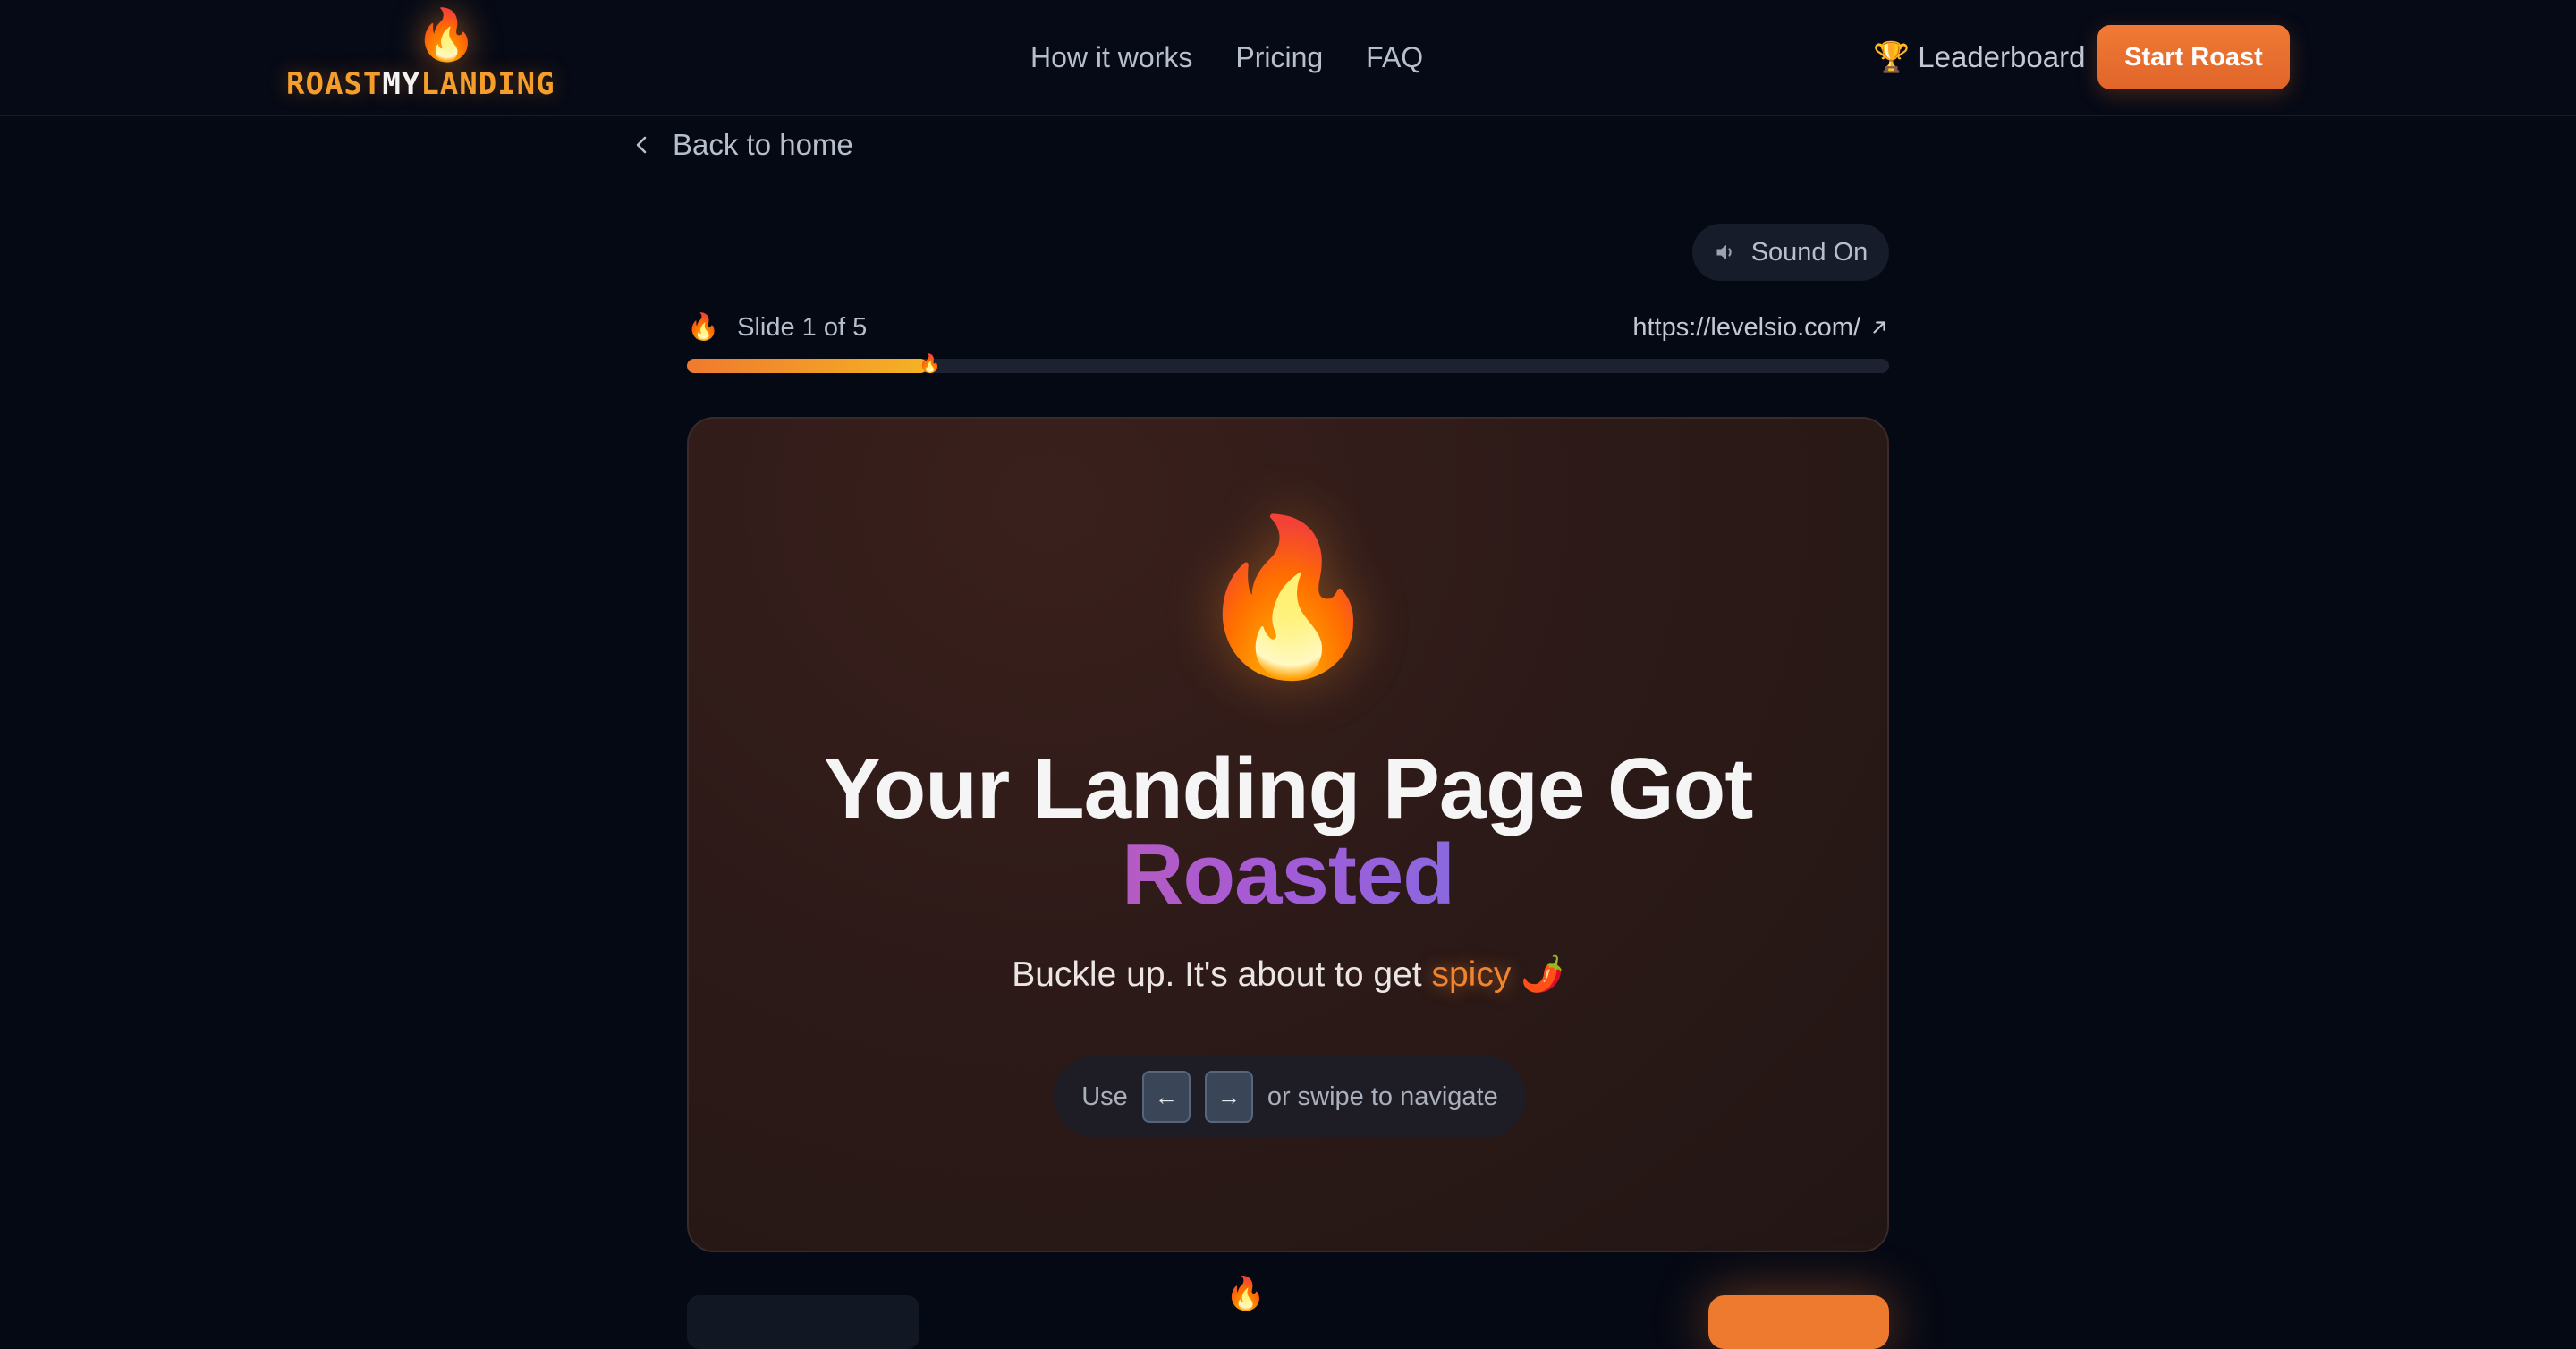 The height and width of the screenshot is (1349, 2576). I want to click on leaderboard-label: Leaderboard, so click(2002, 56).